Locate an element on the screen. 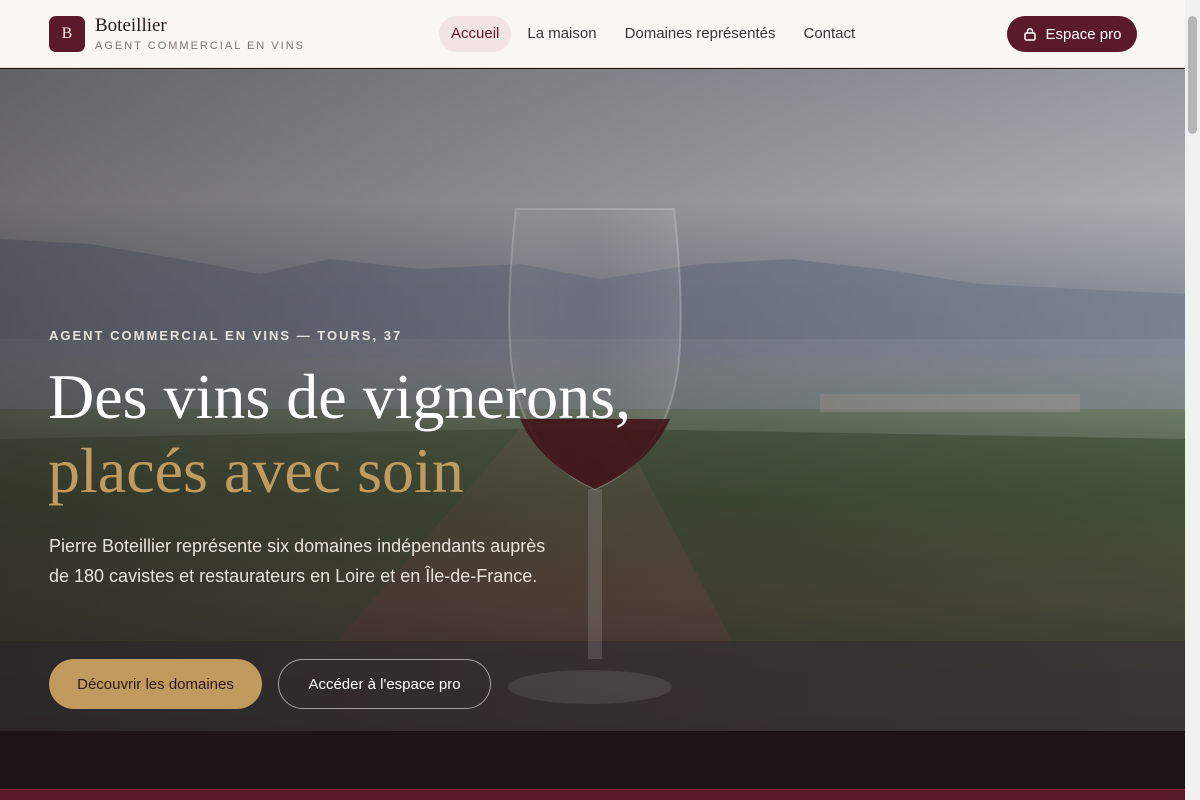 The height and width of the screenshot is (800, 1200). dark-section is located at coordinates (592, 760).